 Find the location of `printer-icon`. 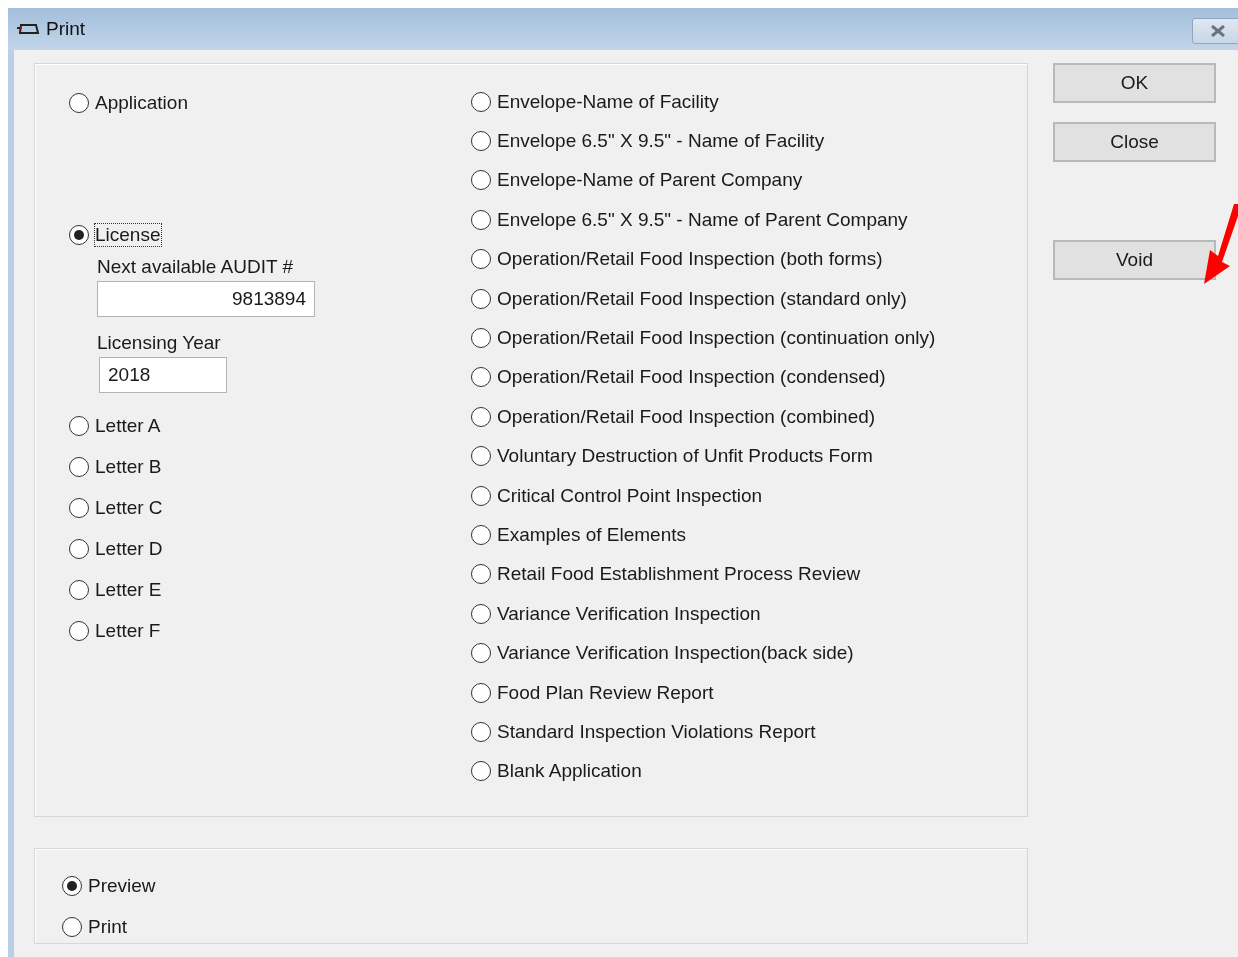

printer-icon is located at coordinates (28, 29).